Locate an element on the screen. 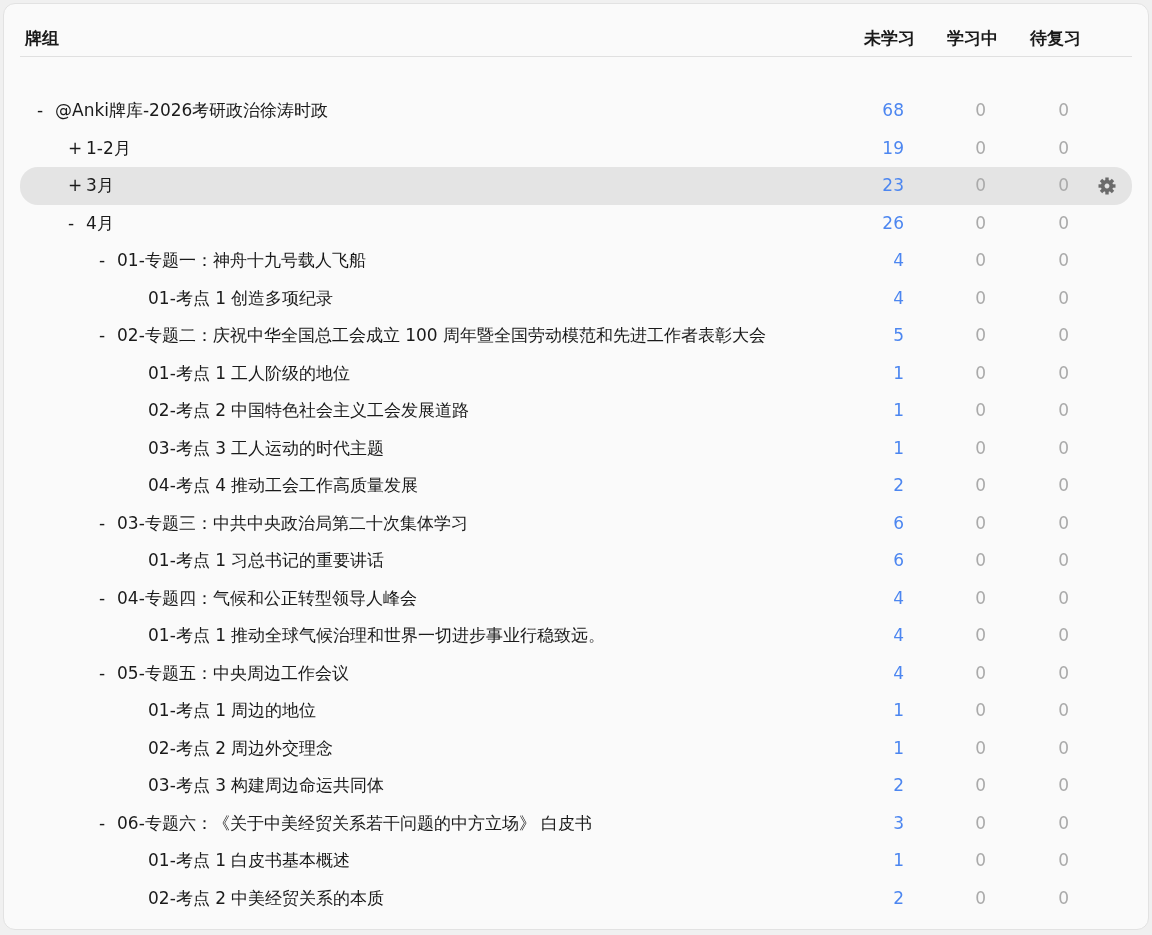  deck-name: 01-考点 1 习总书记的重要讲话 is located at coordinates (266, 561).